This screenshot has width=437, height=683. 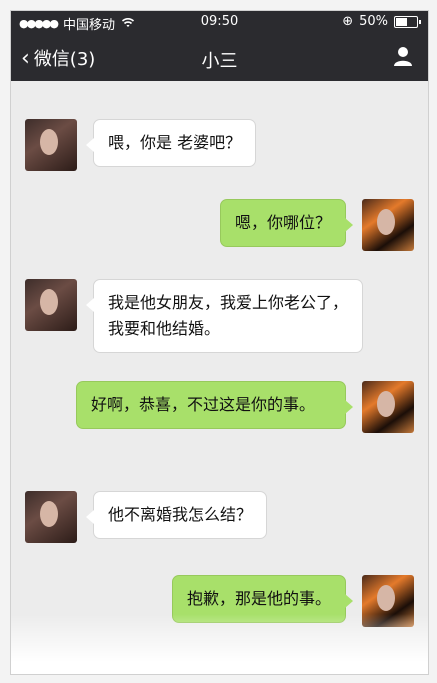 I want to click on message-text: 好啊，恭喜，不过这是你的事。, so click(x=203, y=404).